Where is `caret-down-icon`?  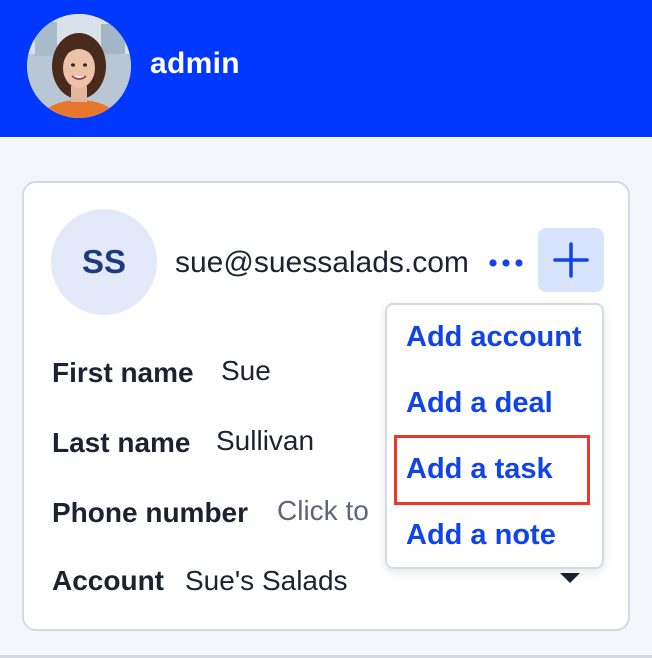 caret-down-icon is located at coordinates (570, 578).